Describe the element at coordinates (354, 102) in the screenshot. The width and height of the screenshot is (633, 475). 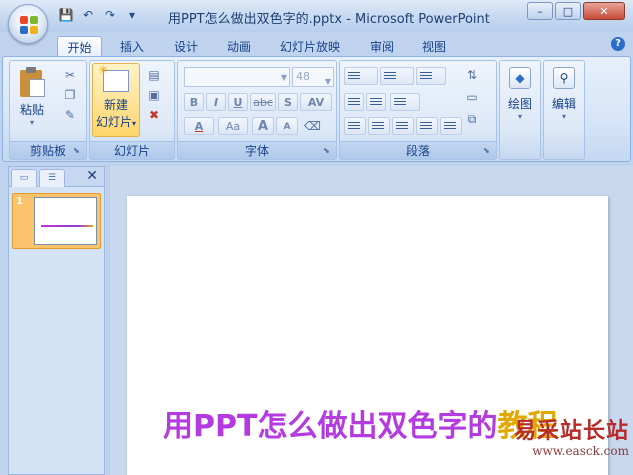
I see `decrease-indent-button` at that location.